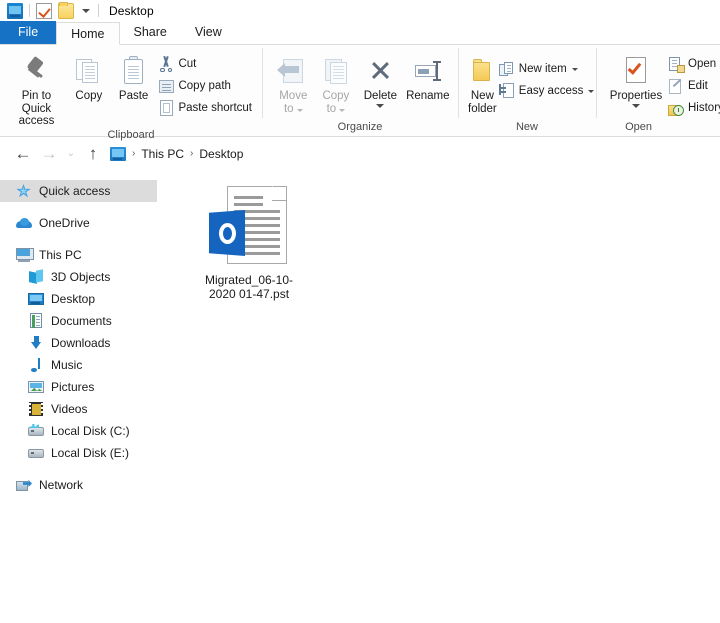  I want to click on open-small-buttons: Open Edit History, so click(693, 84).